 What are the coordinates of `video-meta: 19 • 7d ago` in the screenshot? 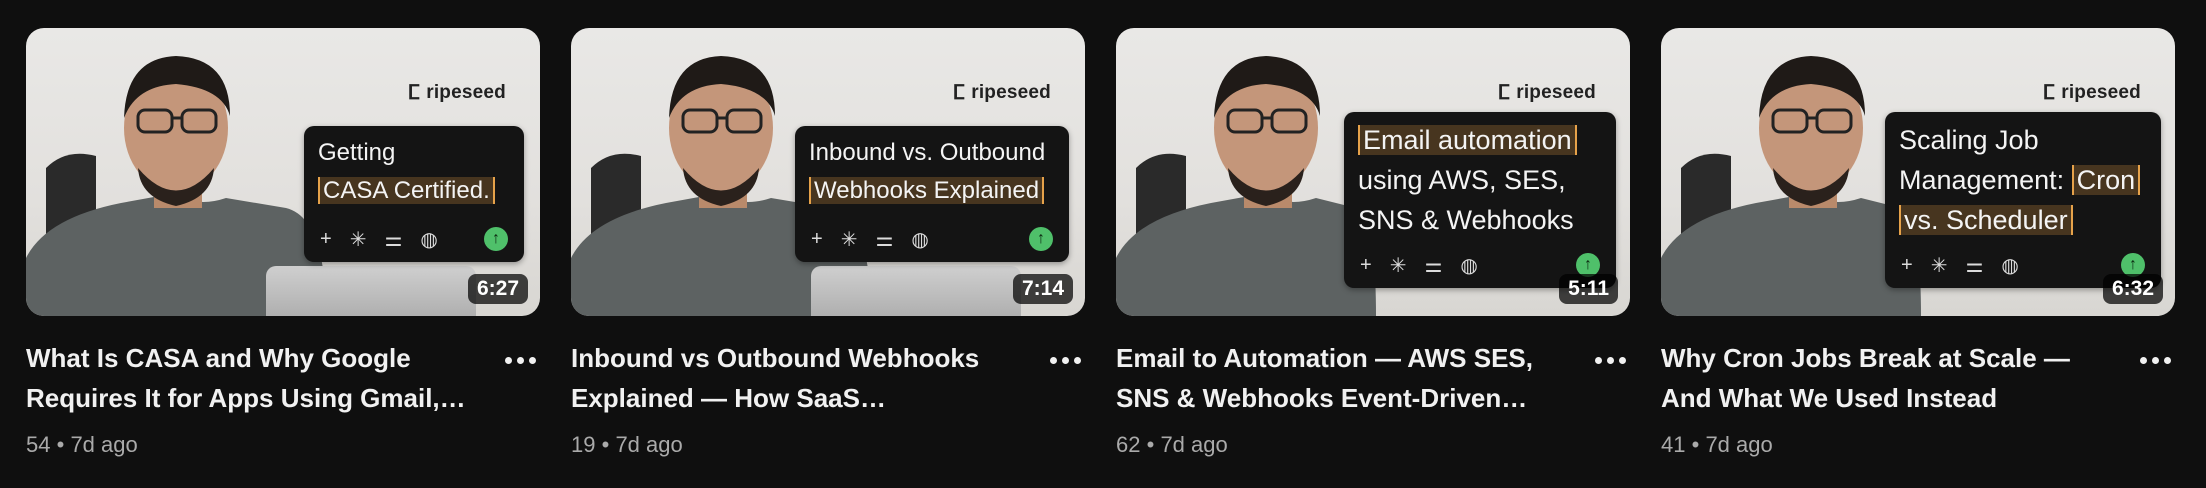 It's located at (627, 445).